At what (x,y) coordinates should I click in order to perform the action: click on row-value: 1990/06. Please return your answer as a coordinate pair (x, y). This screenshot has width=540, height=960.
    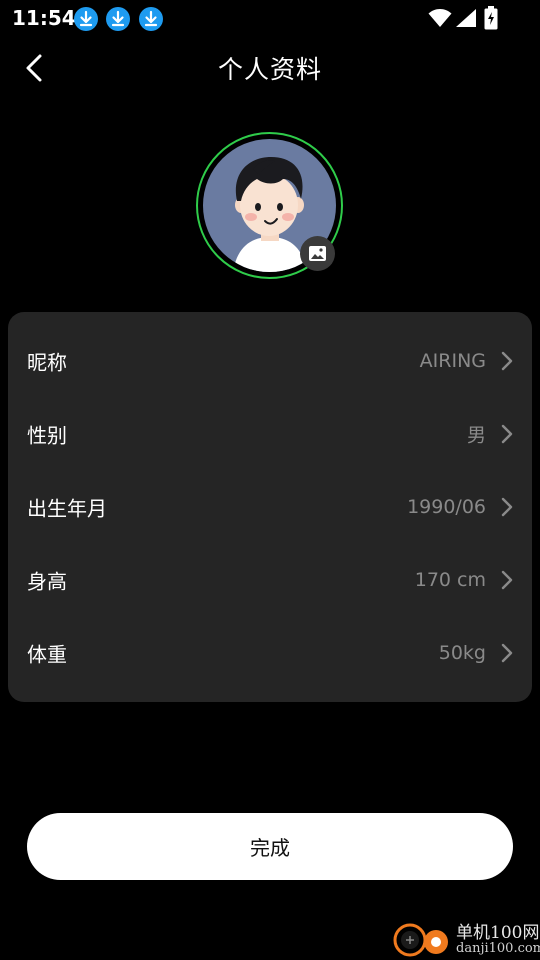
    Looking at the image, I should click on (446, 507).